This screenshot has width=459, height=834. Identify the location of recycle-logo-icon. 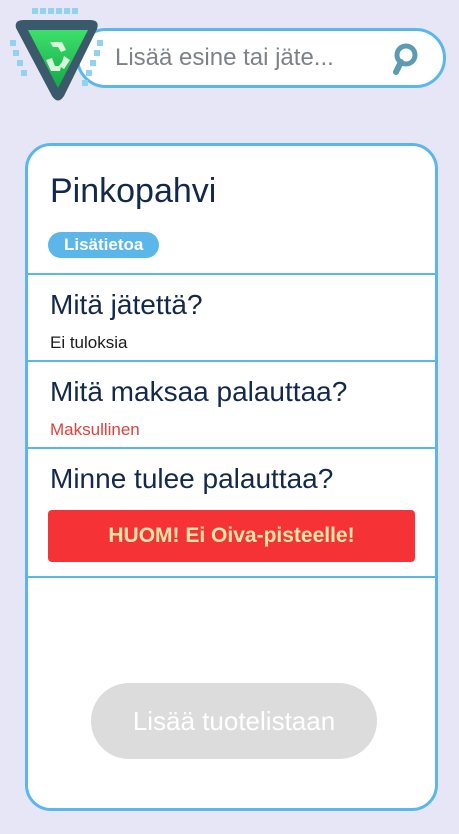
(58, 56).